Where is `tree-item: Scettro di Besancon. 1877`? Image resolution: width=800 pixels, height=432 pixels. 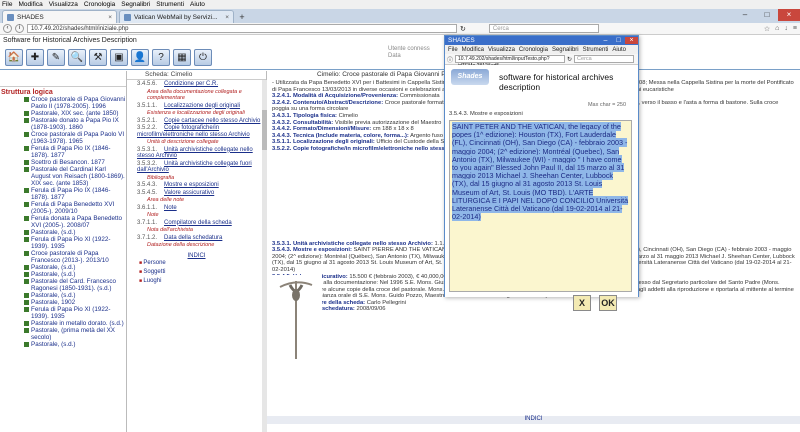
tree-item: Scettro di Besancon. 1877 is located at coordinates (75, 162).